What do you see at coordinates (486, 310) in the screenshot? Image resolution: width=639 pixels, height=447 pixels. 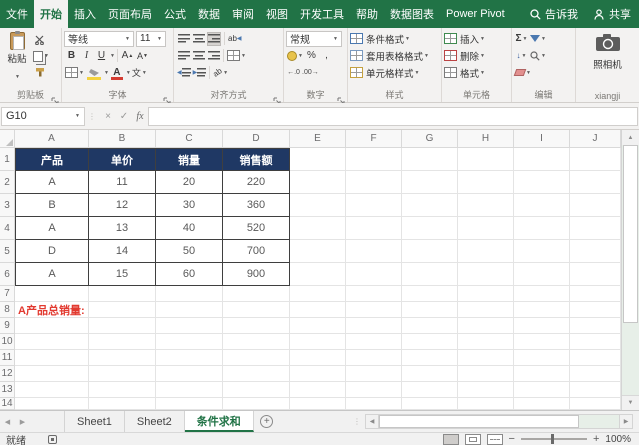 I see `grid-cell-H8` at bounding box center [486, 310].